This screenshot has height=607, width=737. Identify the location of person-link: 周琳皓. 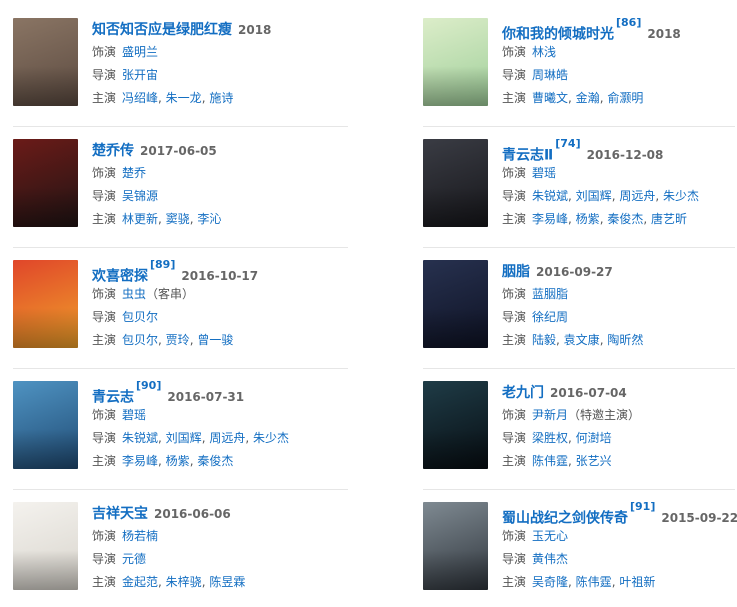
(550, 75).